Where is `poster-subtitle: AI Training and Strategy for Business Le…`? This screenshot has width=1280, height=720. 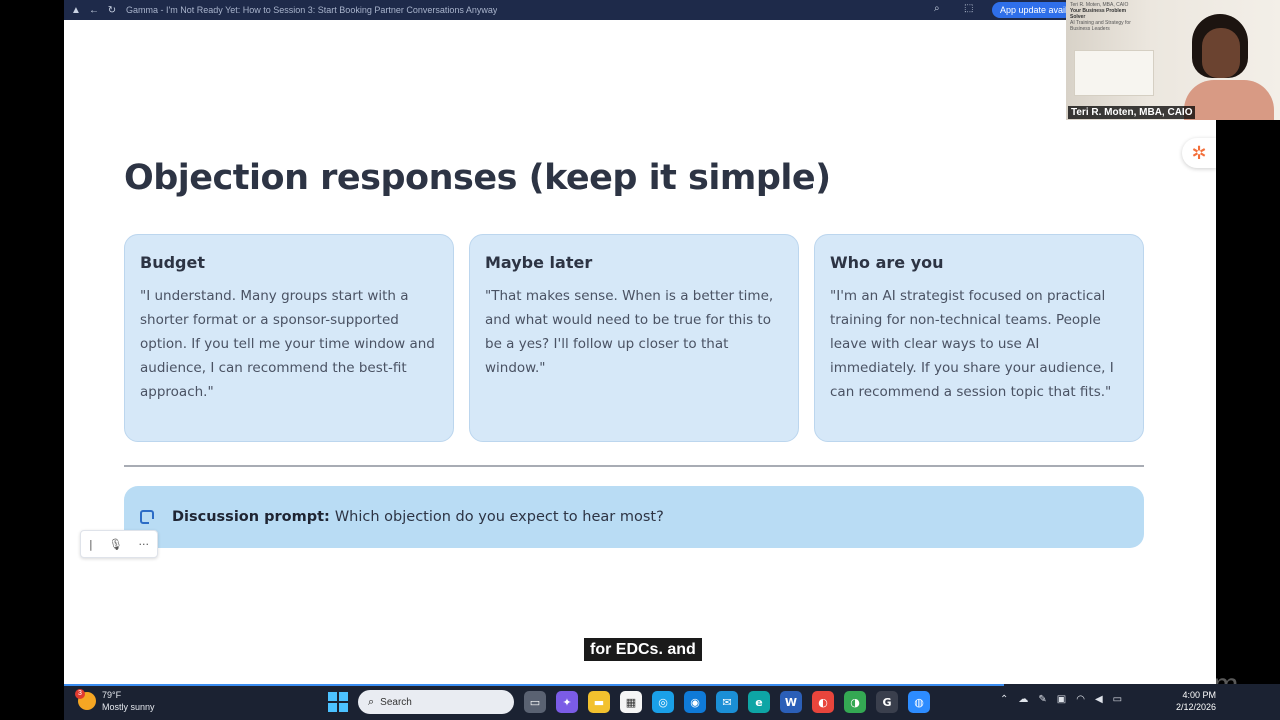
poster-subtitle: AI Training and Strategy for Business Le… is located at coordinates (1100, 26).